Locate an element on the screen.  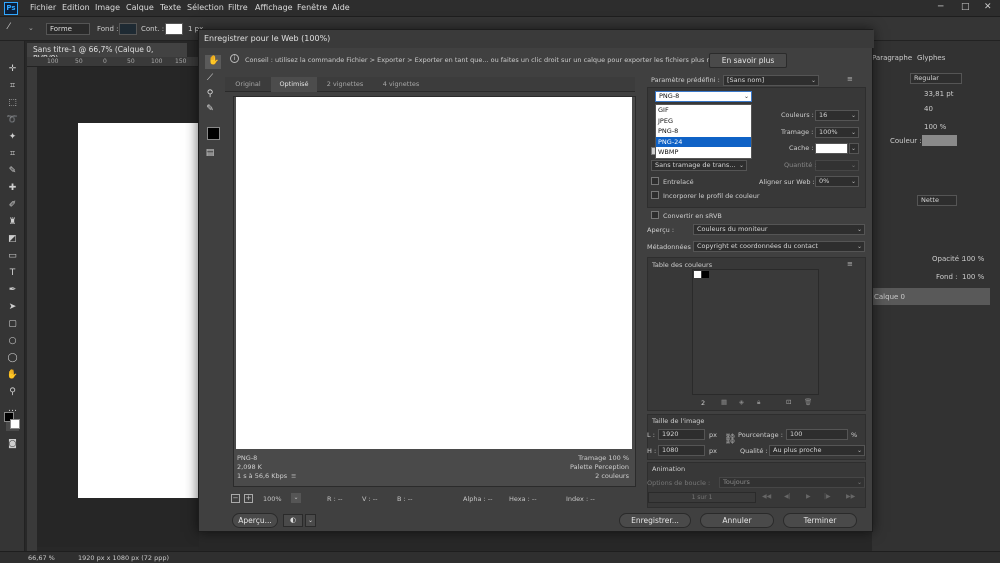
ellipse-tool-icon: ○ is located at coordinates (12, 341).